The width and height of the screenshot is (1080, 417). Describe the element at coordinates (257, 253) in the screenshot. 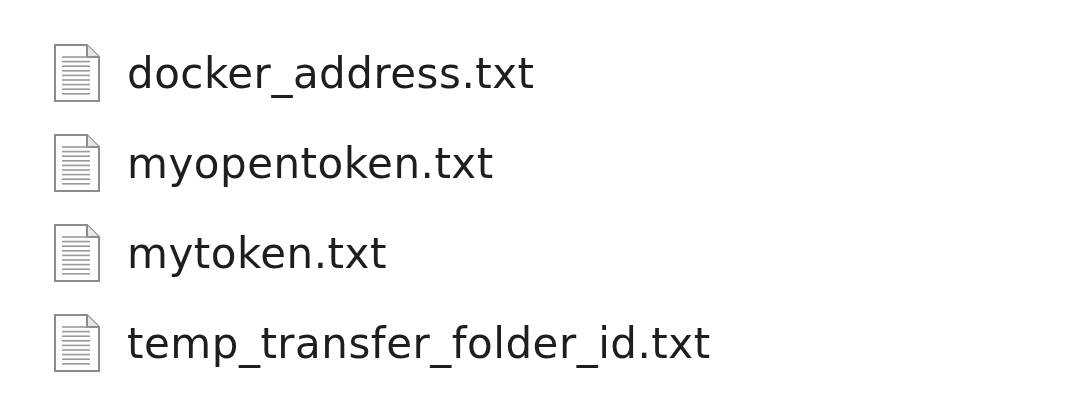

I see `file-name: mytoken.txt` at that location.